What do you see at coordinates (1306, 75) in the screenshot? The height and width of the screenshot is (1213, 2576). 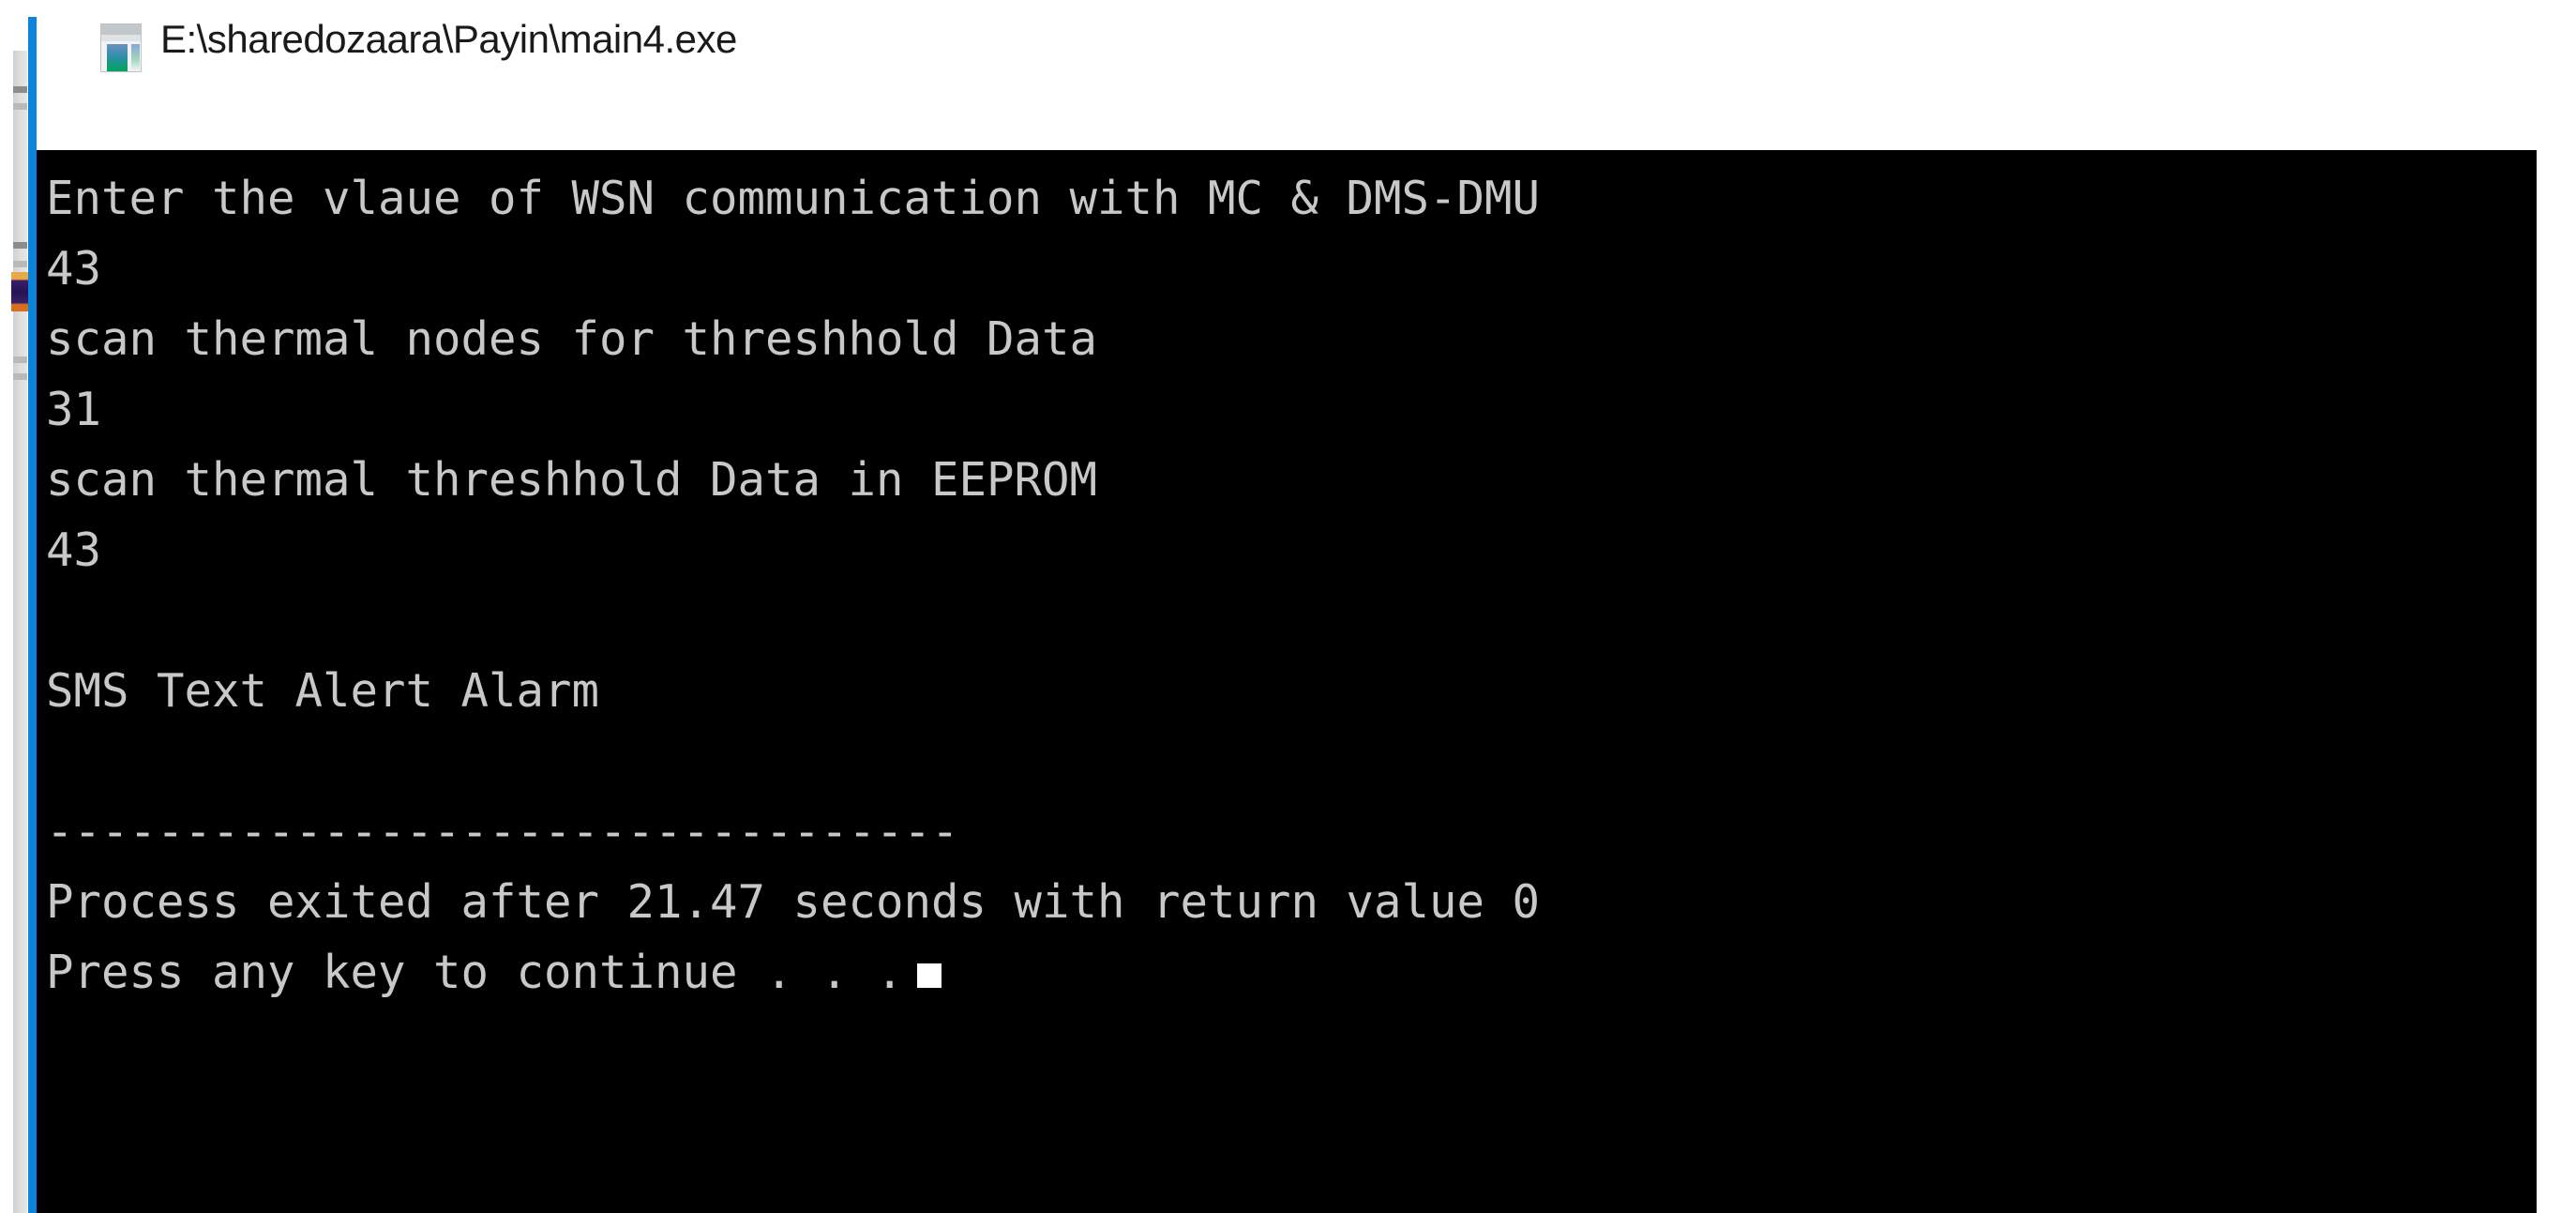 I see `window-titlebar: E:\sharedozaara\Payin\main4.exe` at bounding box center [1306, 75].